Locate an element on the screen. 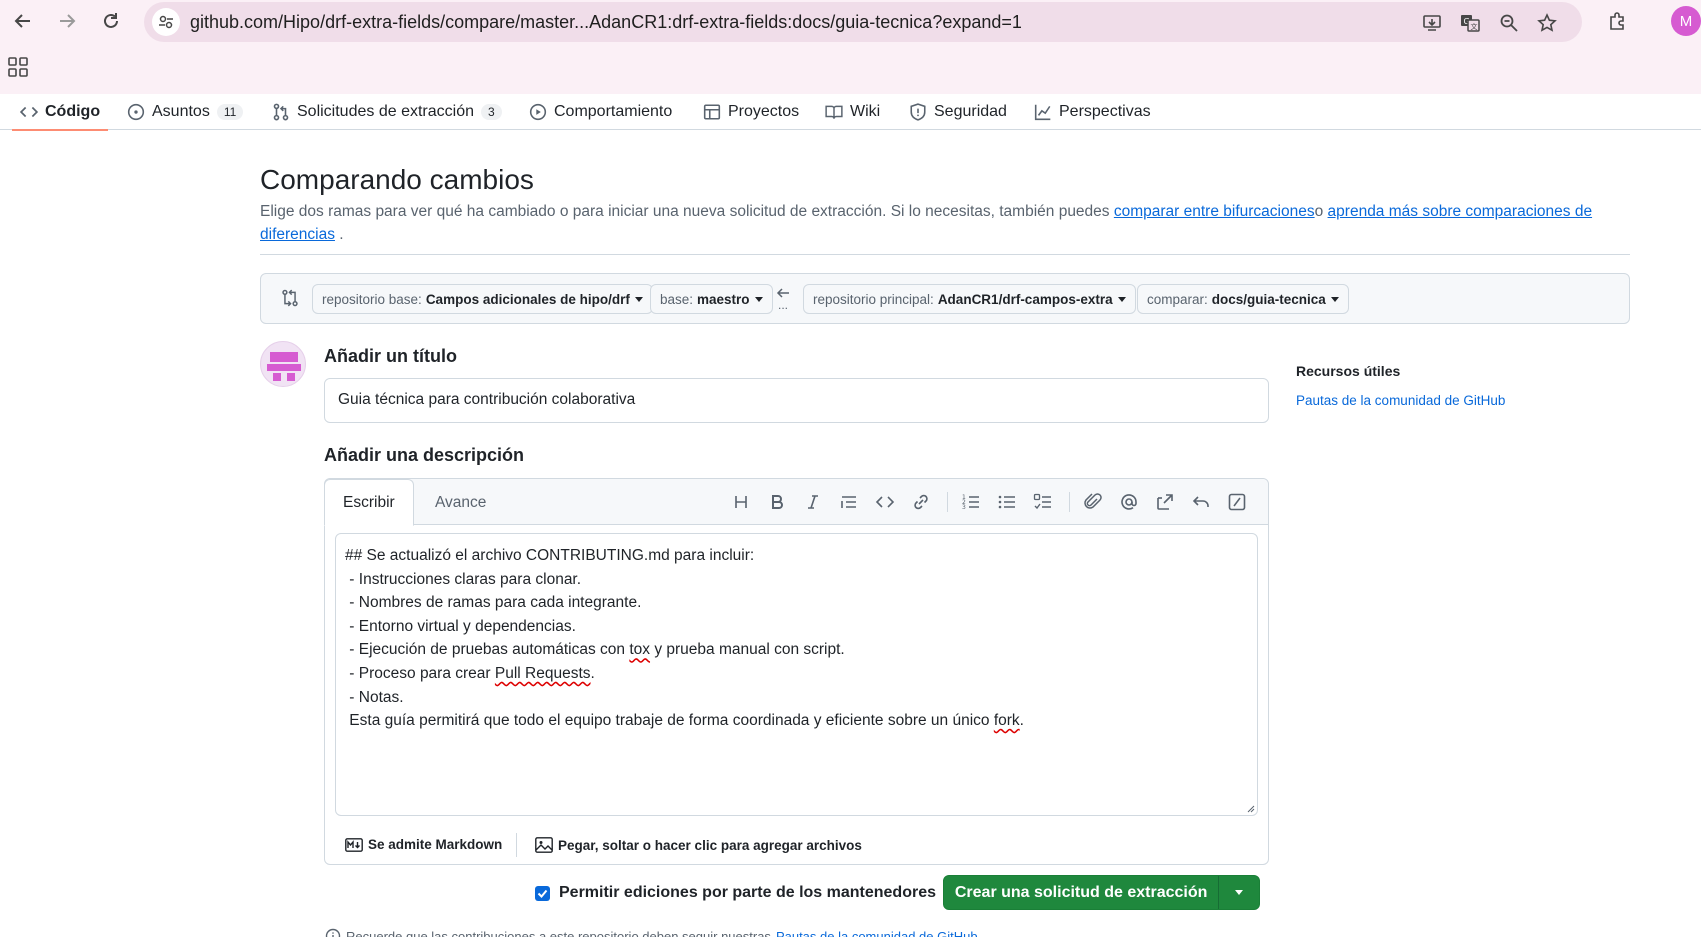 This screenshot has width=1701, height=937. star-icon is located at coordinates (1547, 23).